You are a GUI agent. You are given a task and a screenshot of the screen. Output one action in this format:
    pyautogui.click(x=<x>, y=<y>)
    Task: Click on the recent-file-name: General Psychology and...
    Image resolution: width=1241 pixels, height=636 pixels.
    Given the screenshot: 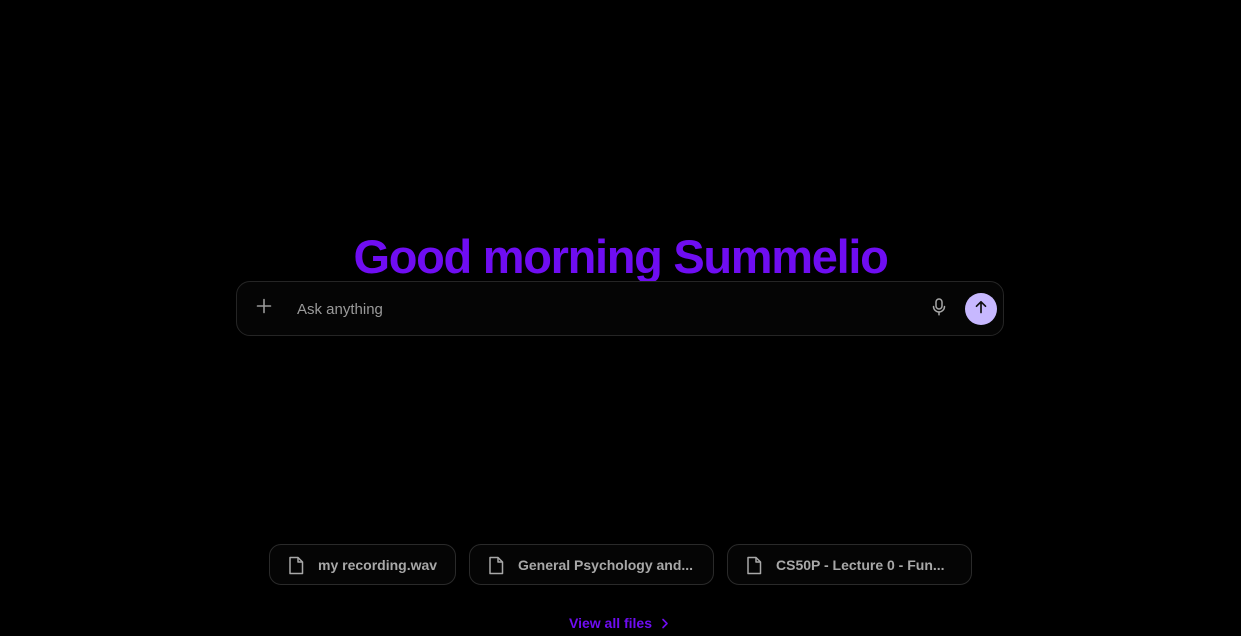 What is the action you would take?
    pyautogui.click(x=606, y=565)
    